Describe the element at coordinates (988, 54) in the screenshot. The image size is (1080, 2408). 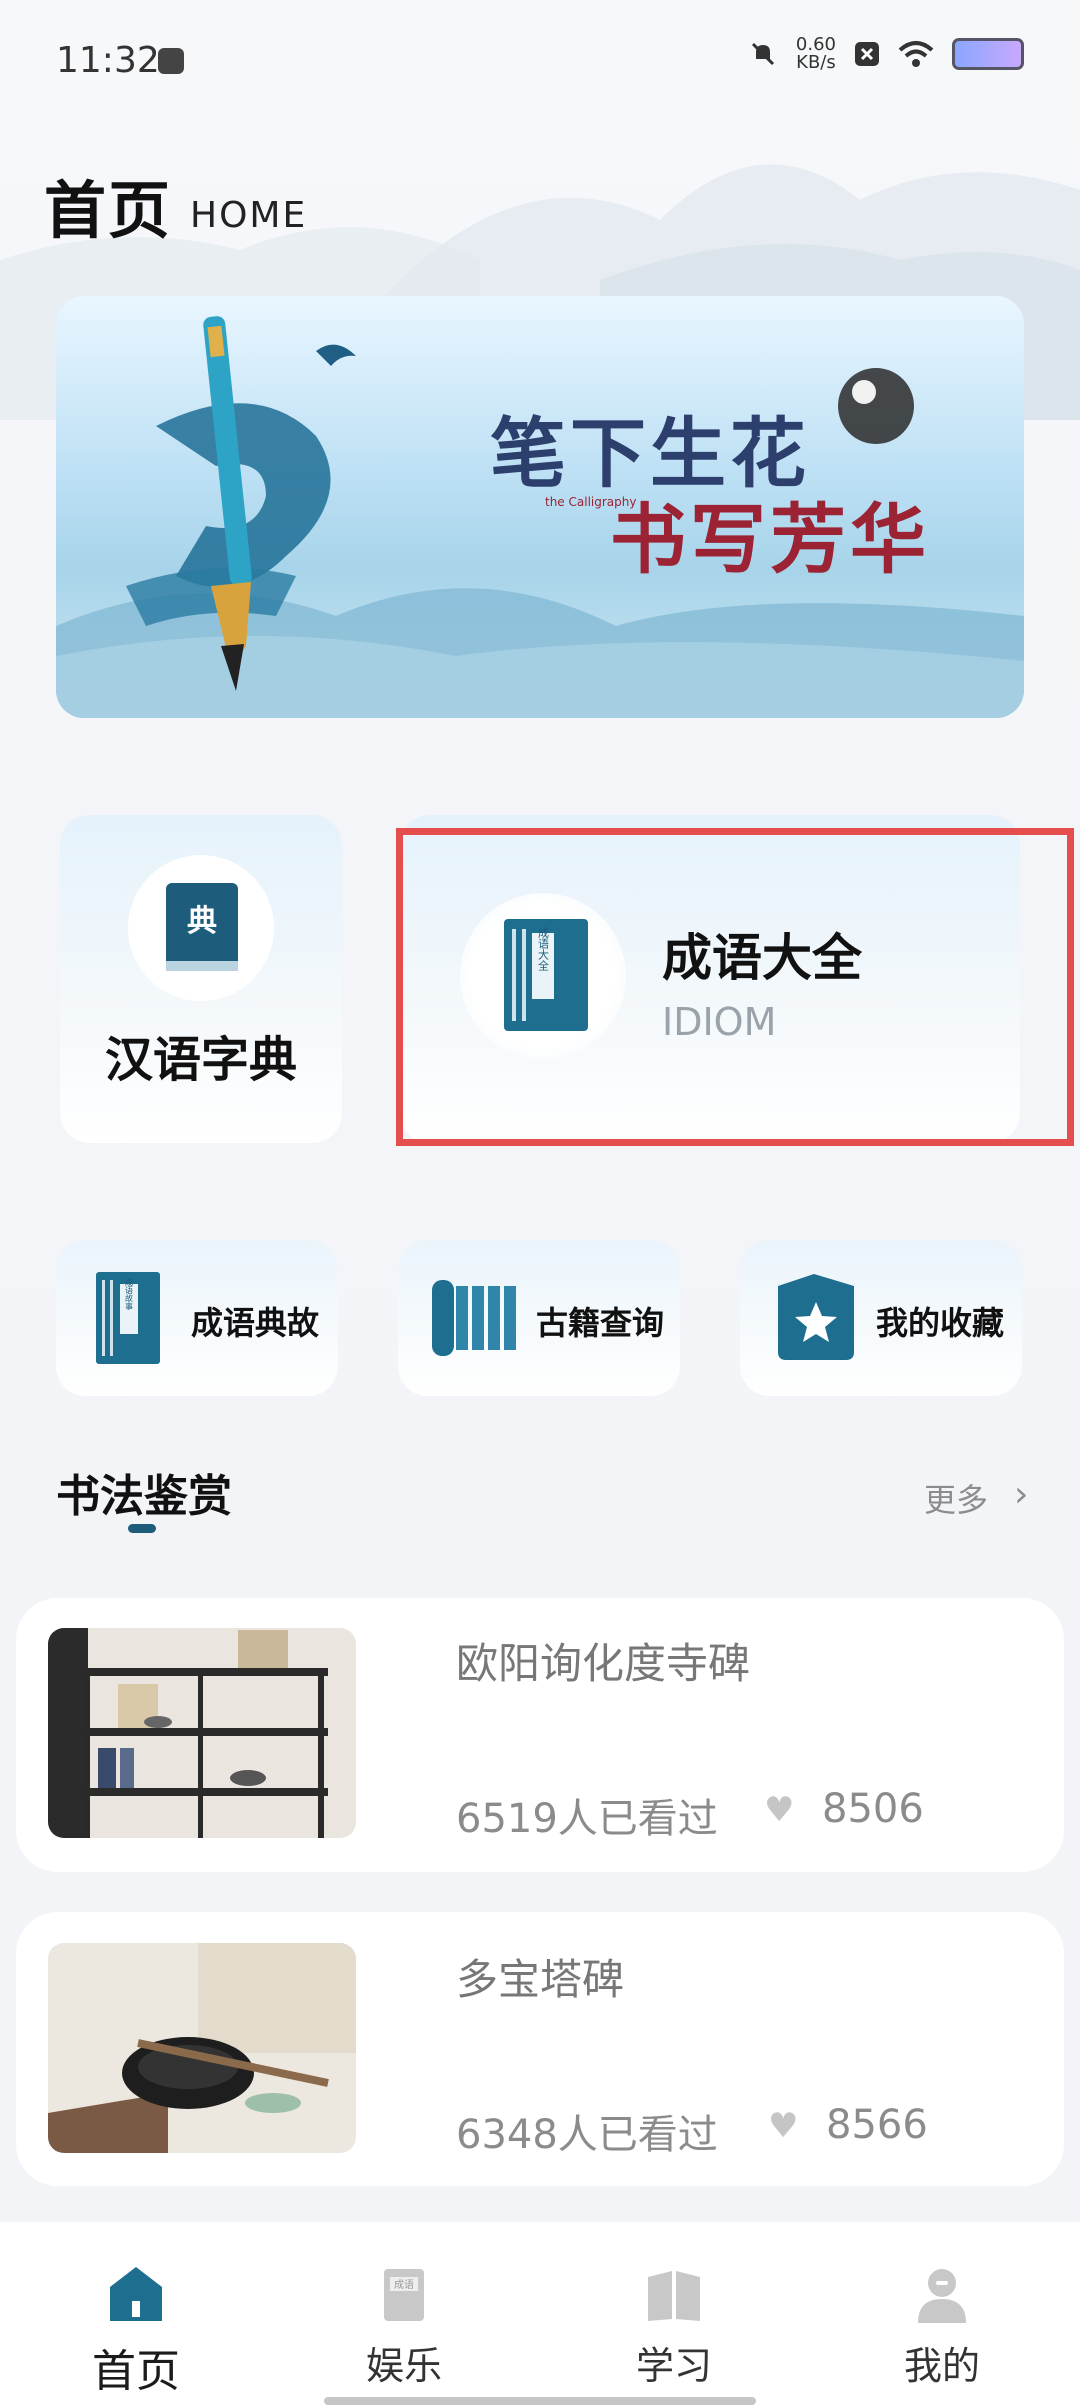
I see `battery-icon` at that location.